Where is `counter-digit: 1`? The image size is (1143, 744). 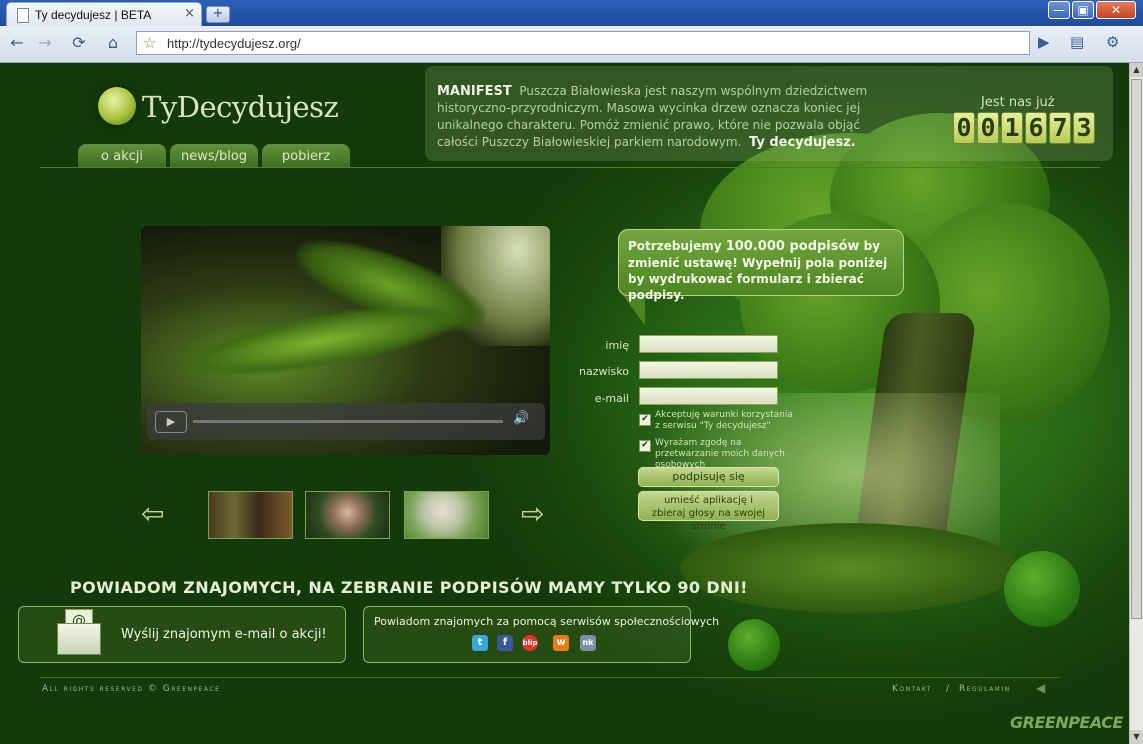
counter-digit: 1 is located at coordinates (1012, 128).